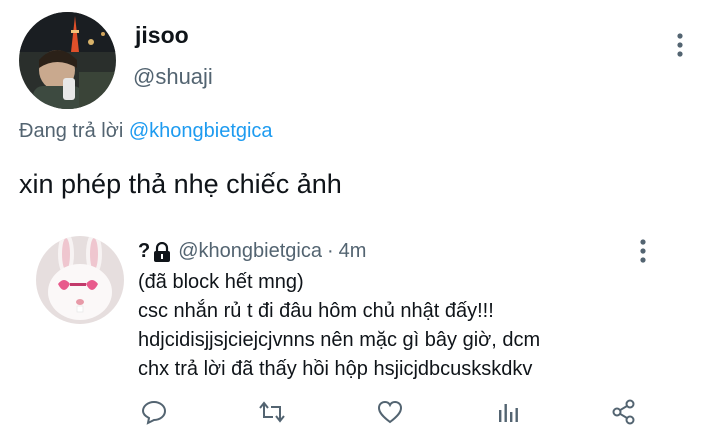 The image size is (720, 441). I want to click on quoted-author-handle: @khongbietgica, so click(250, 251).